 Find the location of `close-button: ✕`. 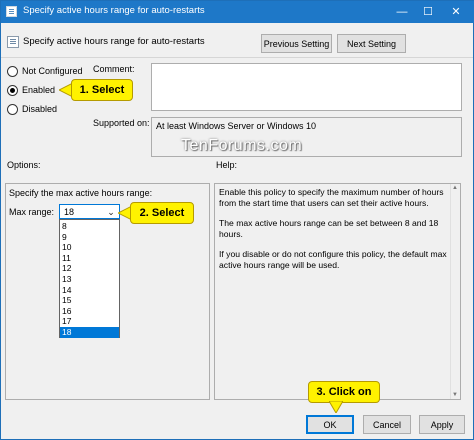

close-button: ✕ is located at coordinates (456, 12).